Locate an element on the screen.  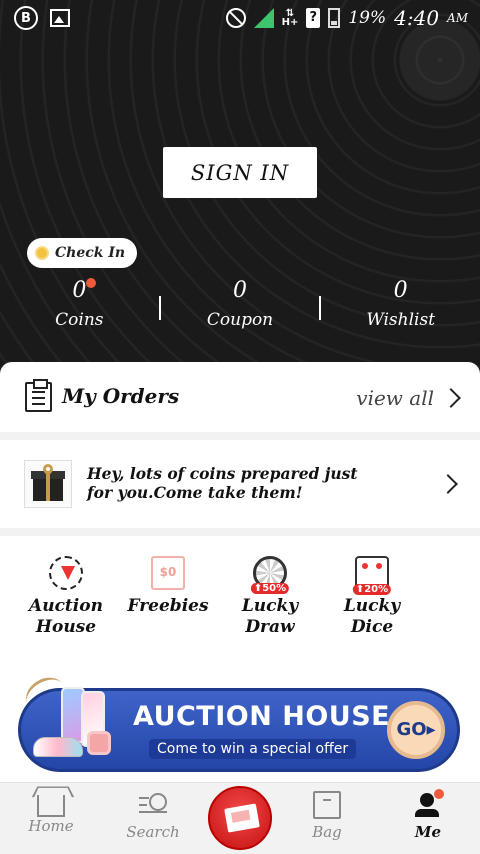
clock-ampm: AM is located at coordinates (457, 18).